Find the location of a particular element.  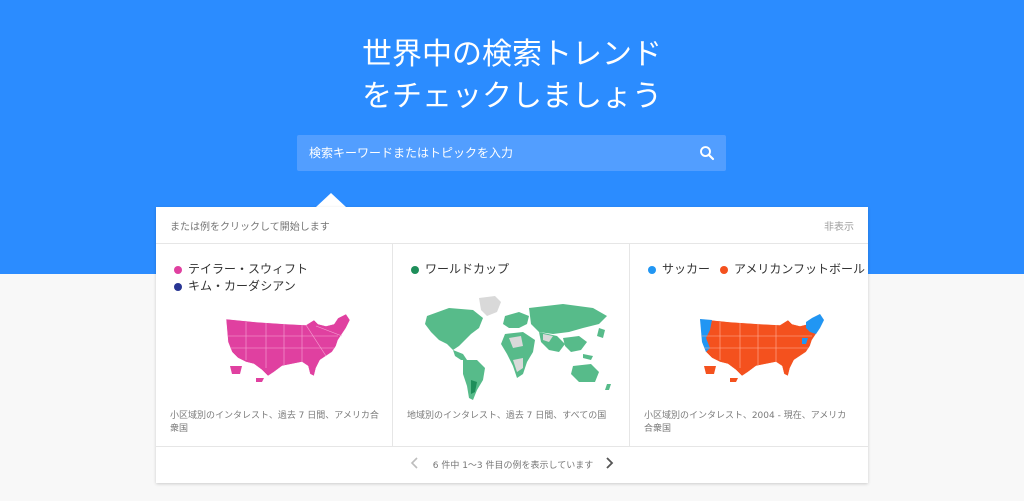

examples-panel-header: または例をクリックして開始します 非表示 is located at coordinates (512, 225).